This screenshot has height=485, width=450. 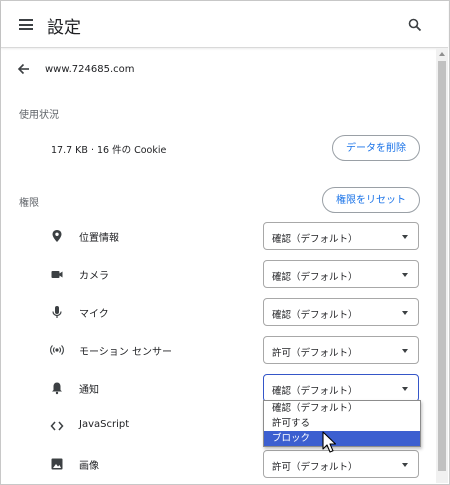 I want to click on usage-summary: 17.7 KB · 16 件の Cookie, so click(x=109, y=150).